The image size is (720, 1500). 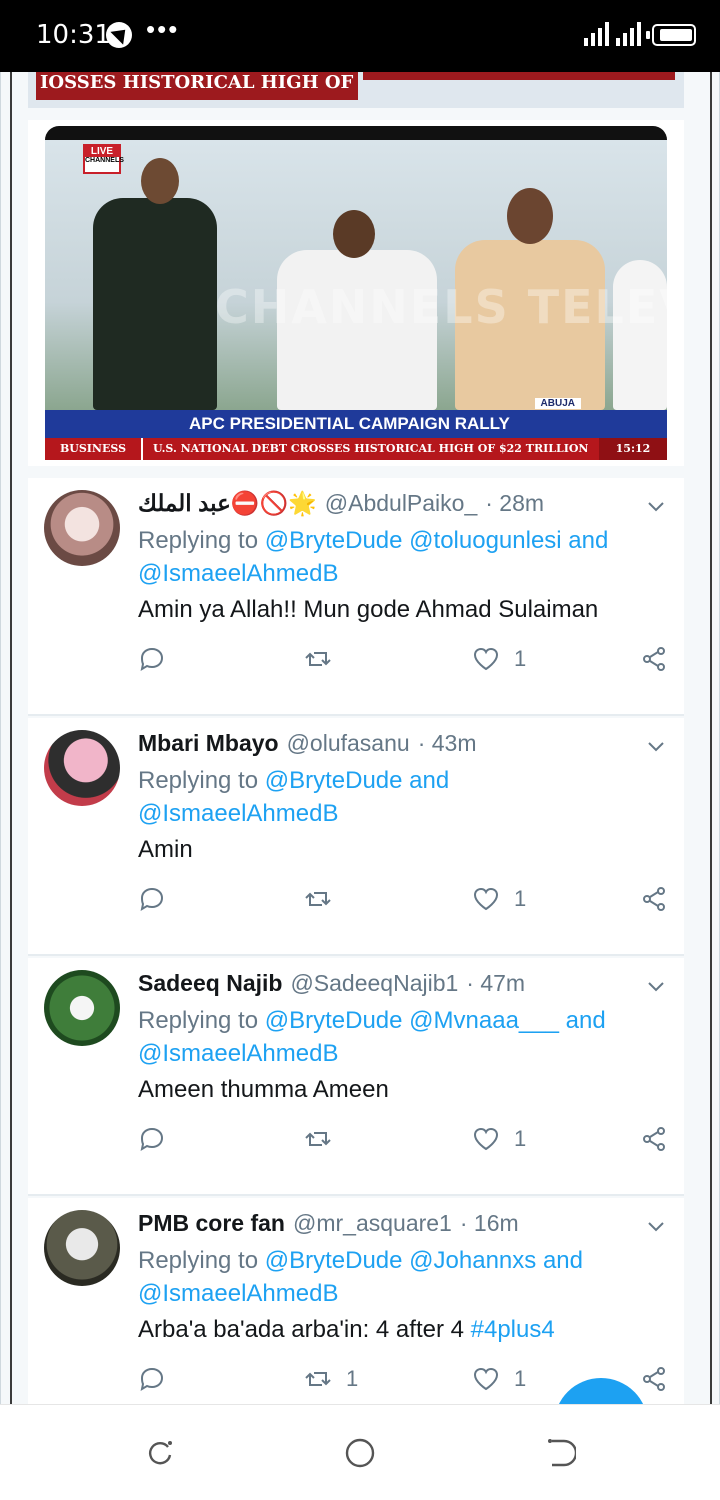 I want to click on back-icon, so click(x=560, y=1453).